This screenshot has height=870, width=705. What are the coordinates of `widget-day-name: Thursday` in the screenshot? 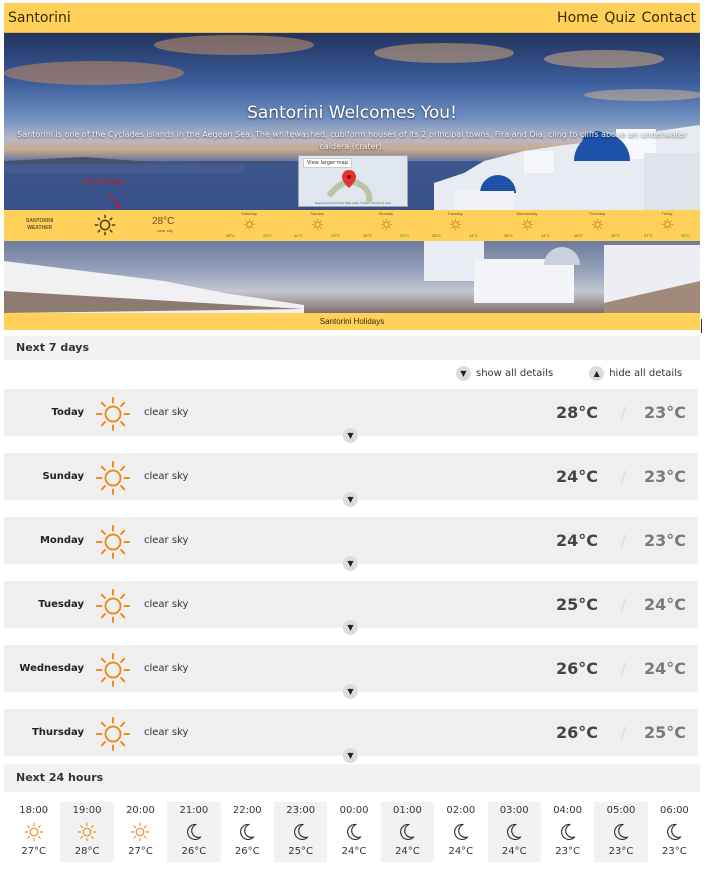 It's located at (597, 213).